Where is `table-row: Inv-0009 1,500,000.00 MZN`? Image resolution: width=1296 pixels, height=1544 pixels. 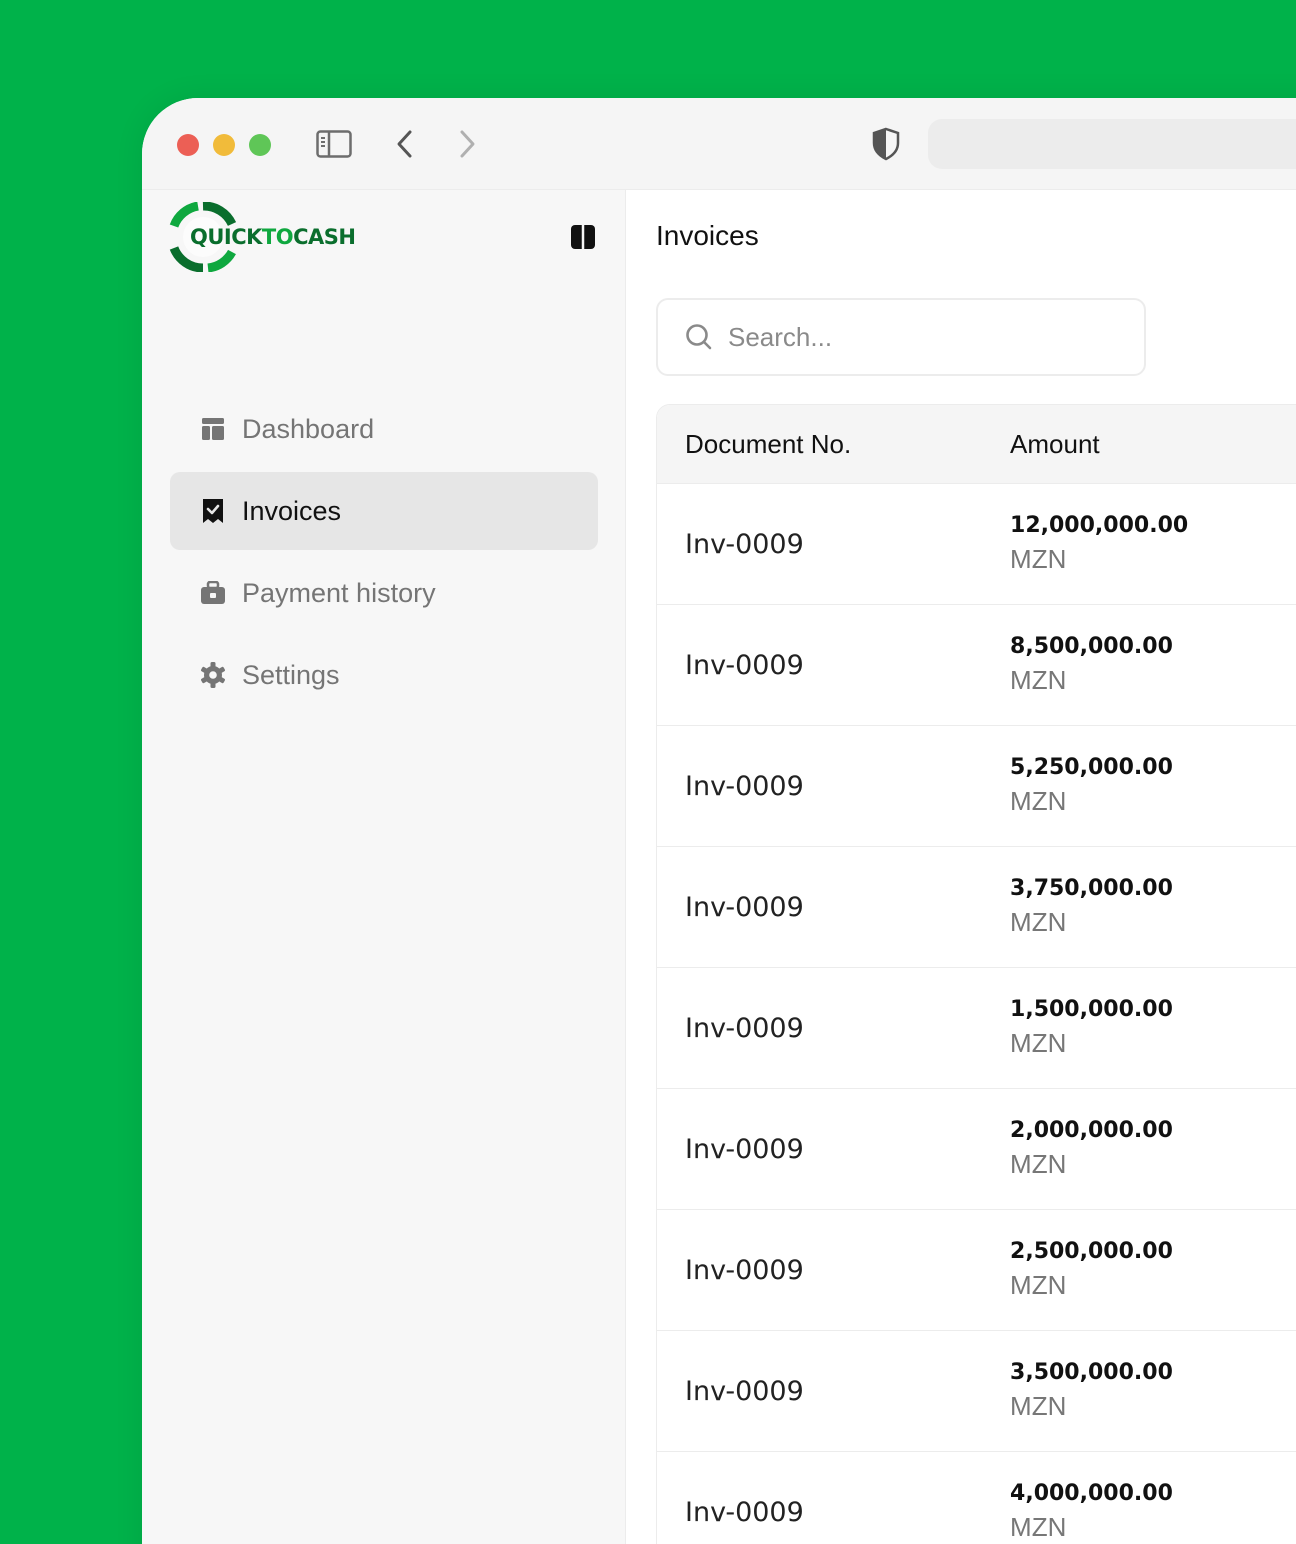
table-row: Inv-0009 1,500,000.00 MZN is located at coordinates (976, 1027).